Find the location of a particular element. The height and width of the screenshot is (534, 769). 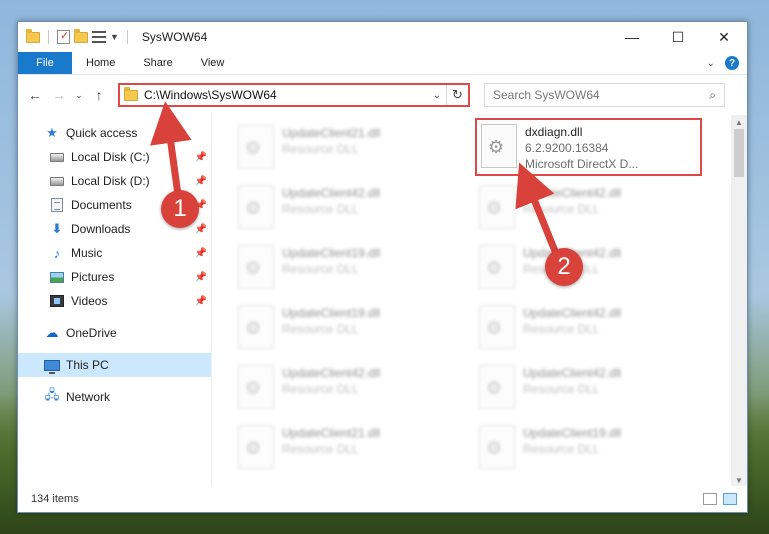

video-icon is located at coordinates (57, 301).